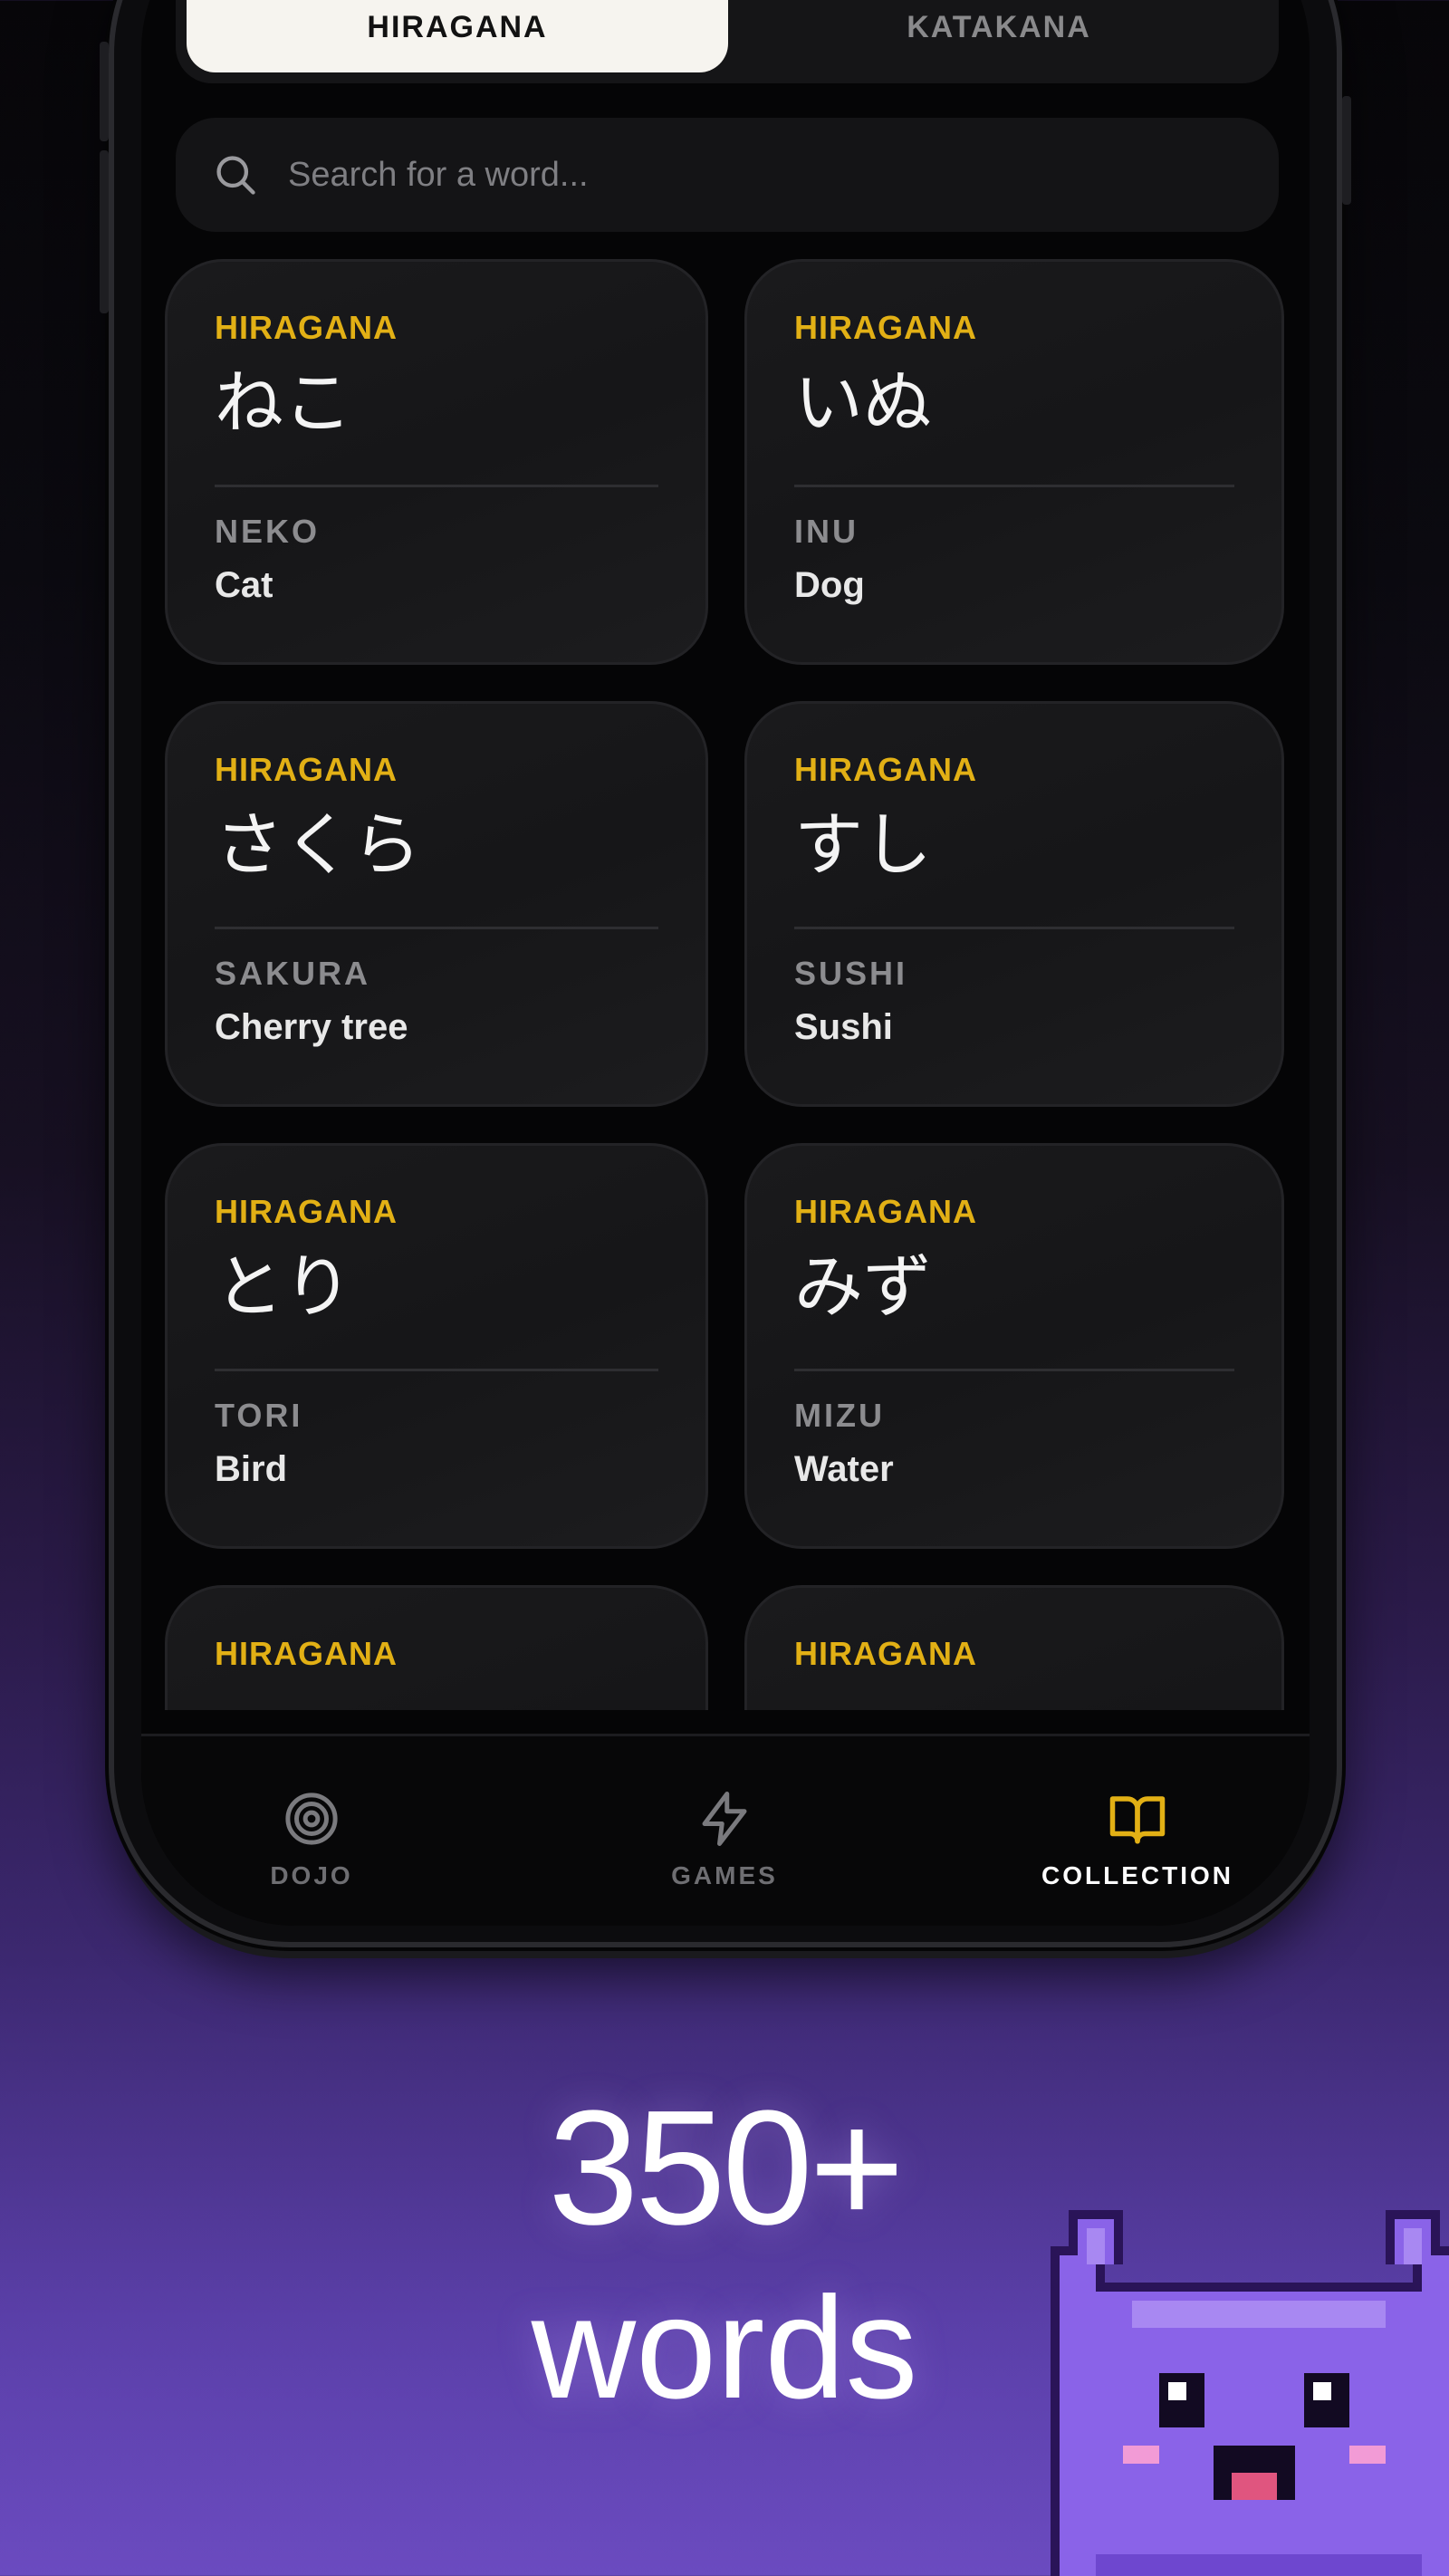 The image size is (1449, 2576). Describe the element at coordinates (436, 462) in the screenshot. I see `word-card: HIRAGANA ねこ NEKO Cat` at that location.